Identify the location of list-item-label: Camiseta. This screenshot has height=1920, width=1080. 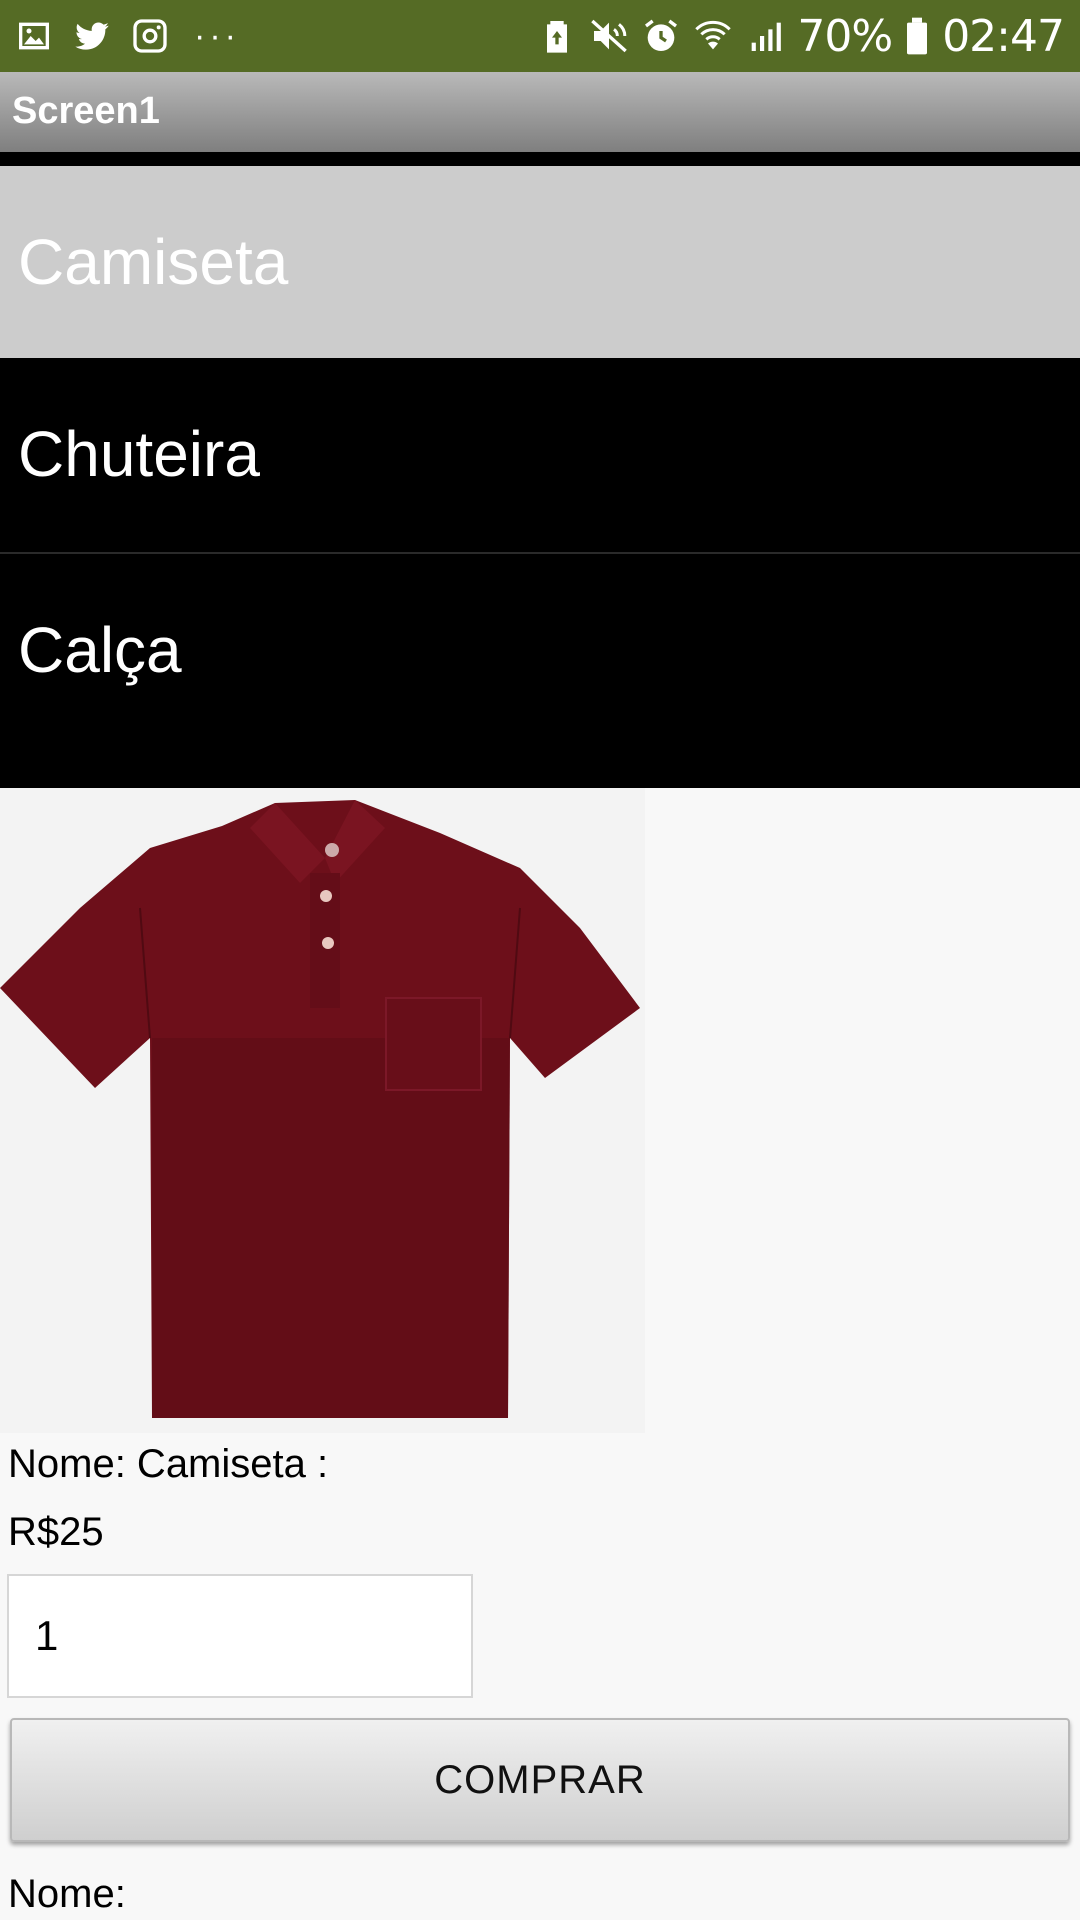
(153, 262).